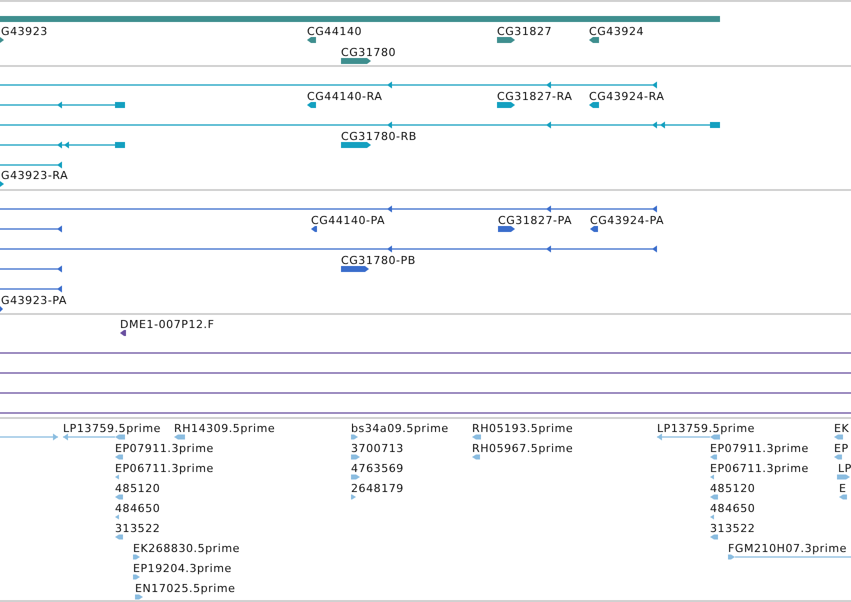 The height and width of the screenshot is (602, 851). Describe the element at coordinates (378, 260) in the screenshot. I see `feature-label: CG31780-PB` at that location.